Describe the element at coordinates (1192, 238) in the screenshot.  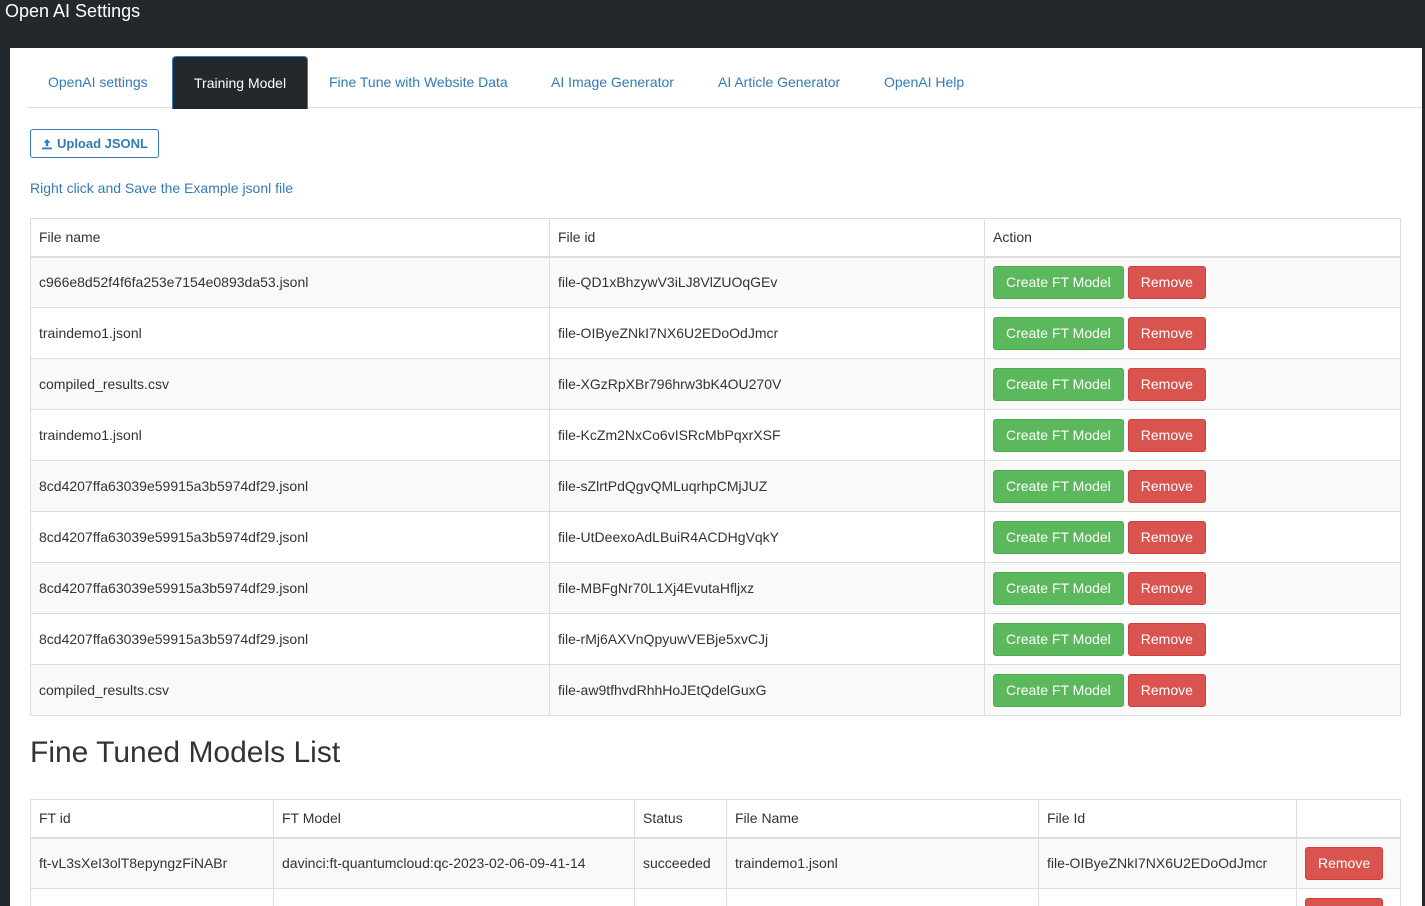
I see `header-action: Action` at that location.